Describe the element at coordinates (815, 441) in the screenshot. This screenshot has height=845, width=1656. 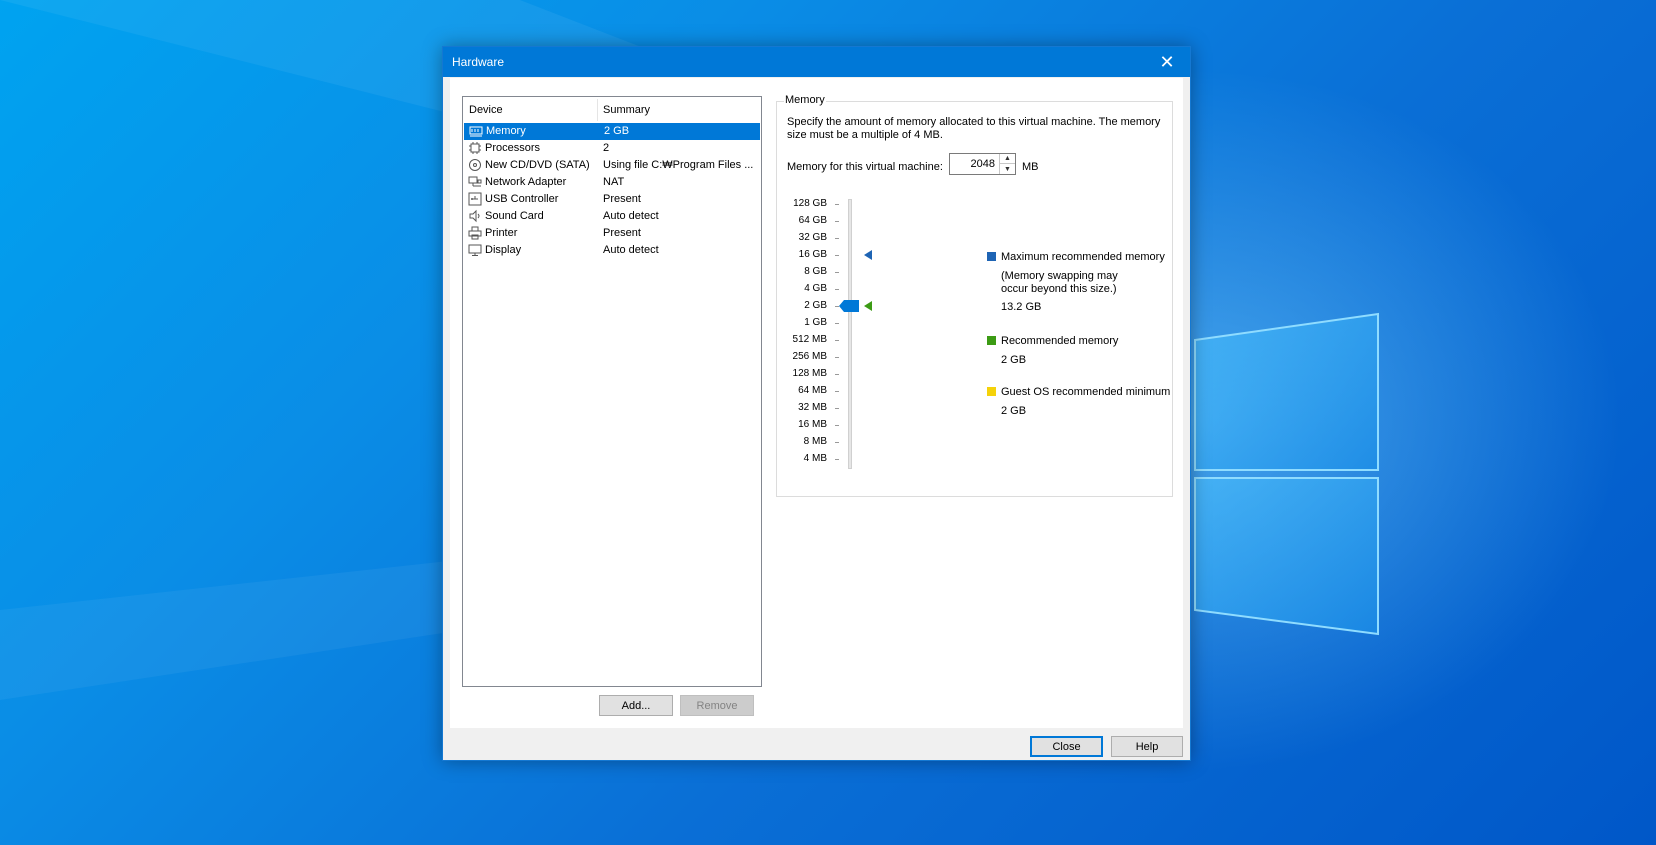
I see `scale-label: 8 MB` at that location.